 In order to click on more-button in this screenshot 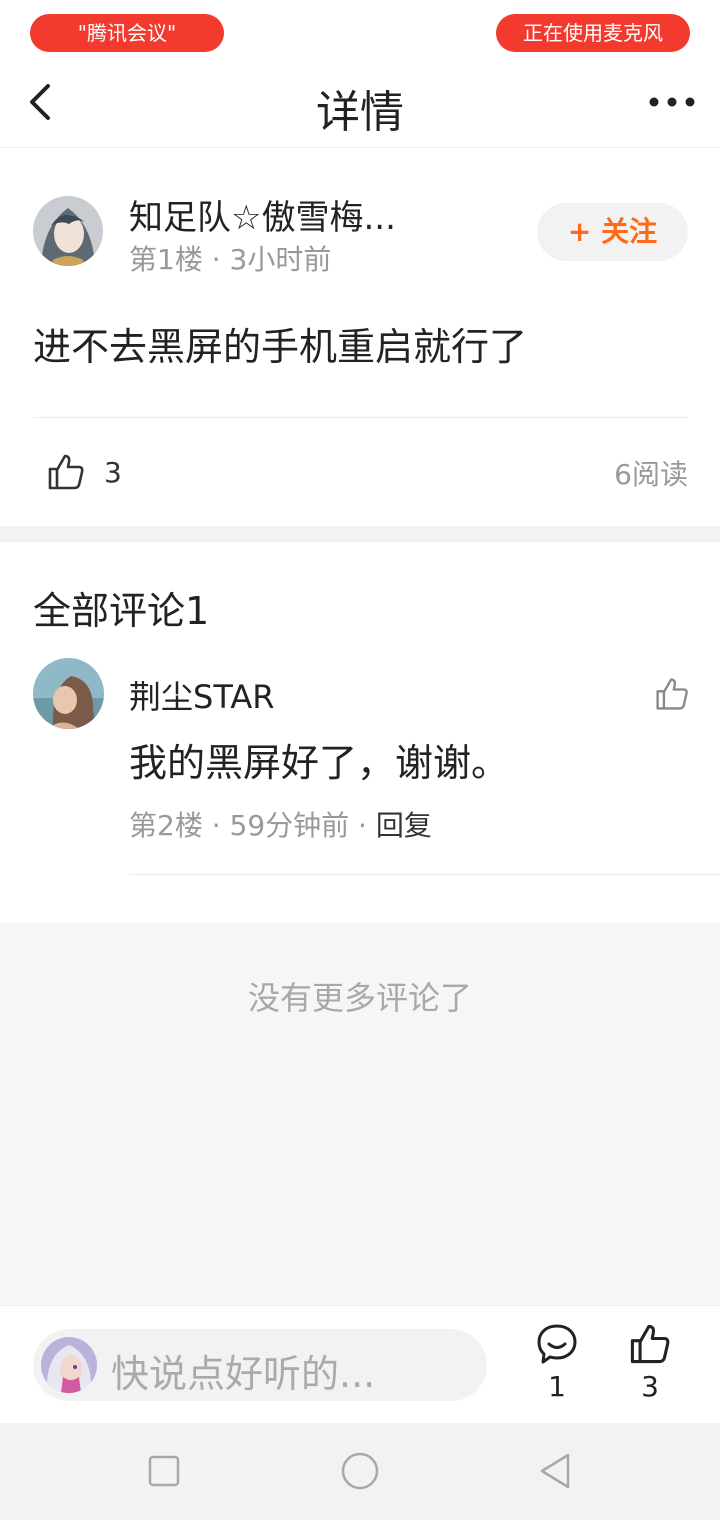, I will do `click(672, 102)`.